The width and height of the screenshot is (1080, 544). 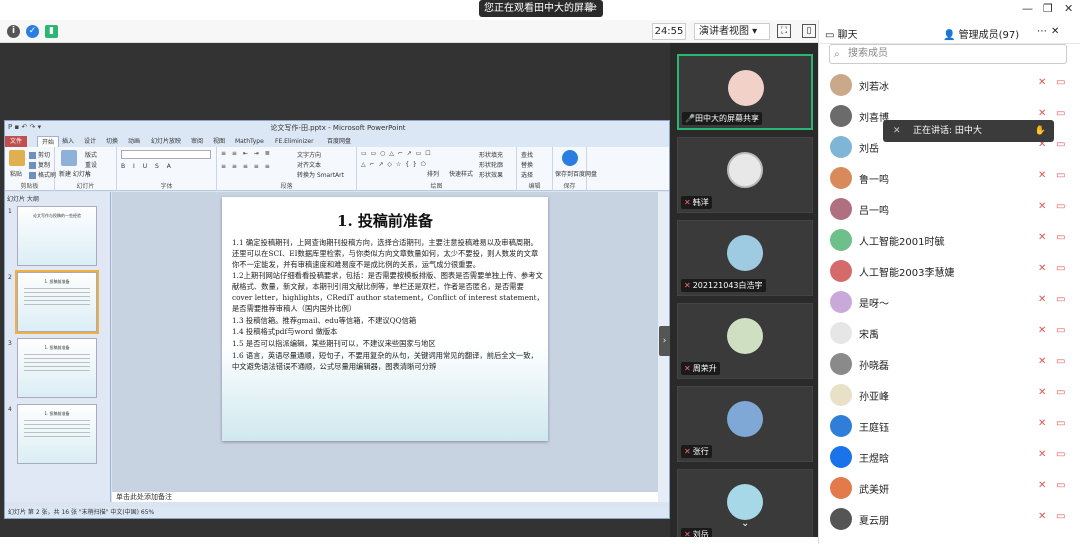 What do you see at coordinates (39, 154) in the screenshot?
I see `cut-button: 剪切` at bounding box center [39, 154].